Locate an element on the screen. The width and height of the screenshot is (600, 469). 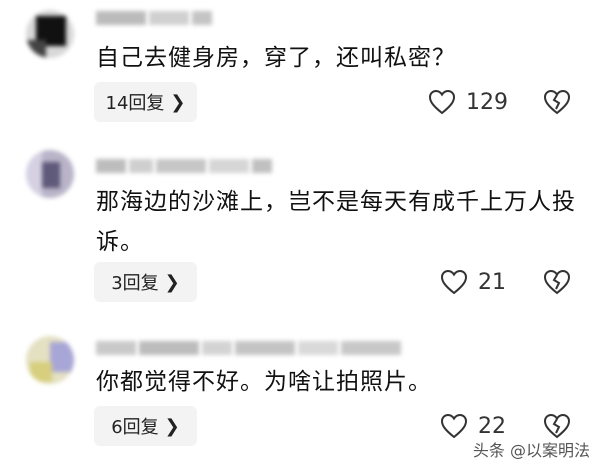
replies-button: 3回复 ❯ is located at coordinates (145, 282).